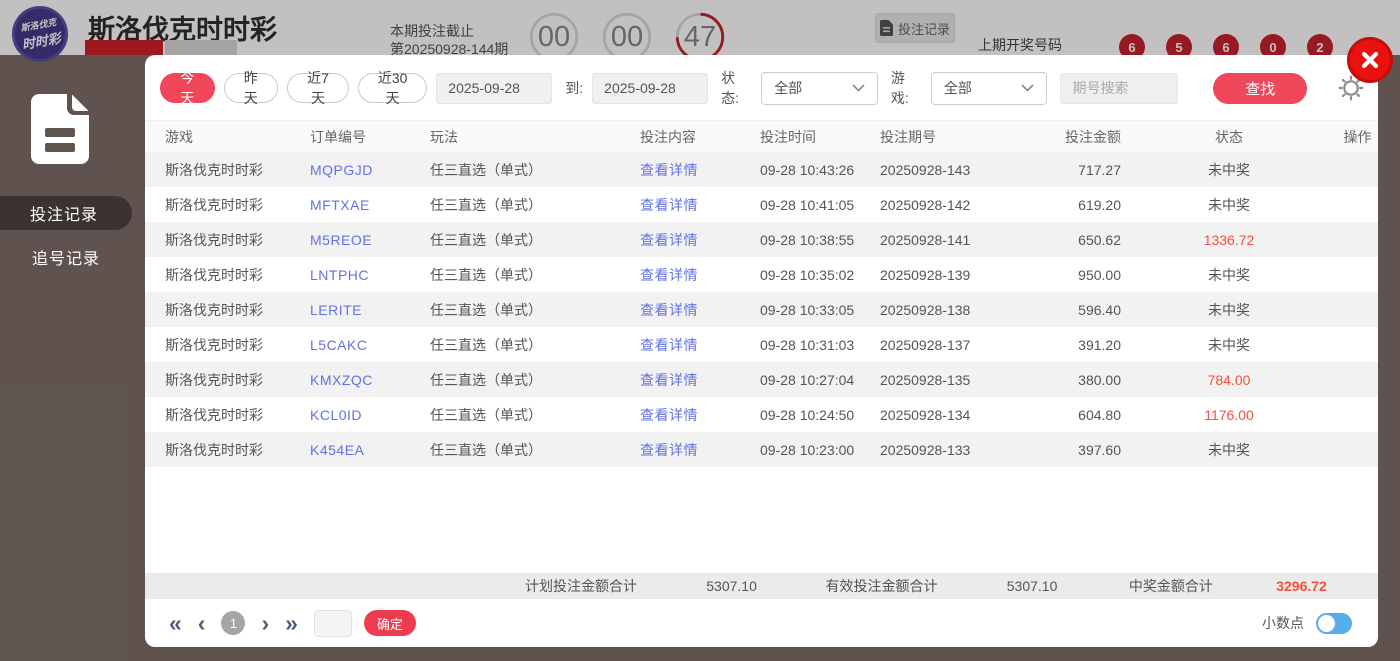  I want to click on cell-bet-time: 09-28 10:23:00, so click(807, 449).